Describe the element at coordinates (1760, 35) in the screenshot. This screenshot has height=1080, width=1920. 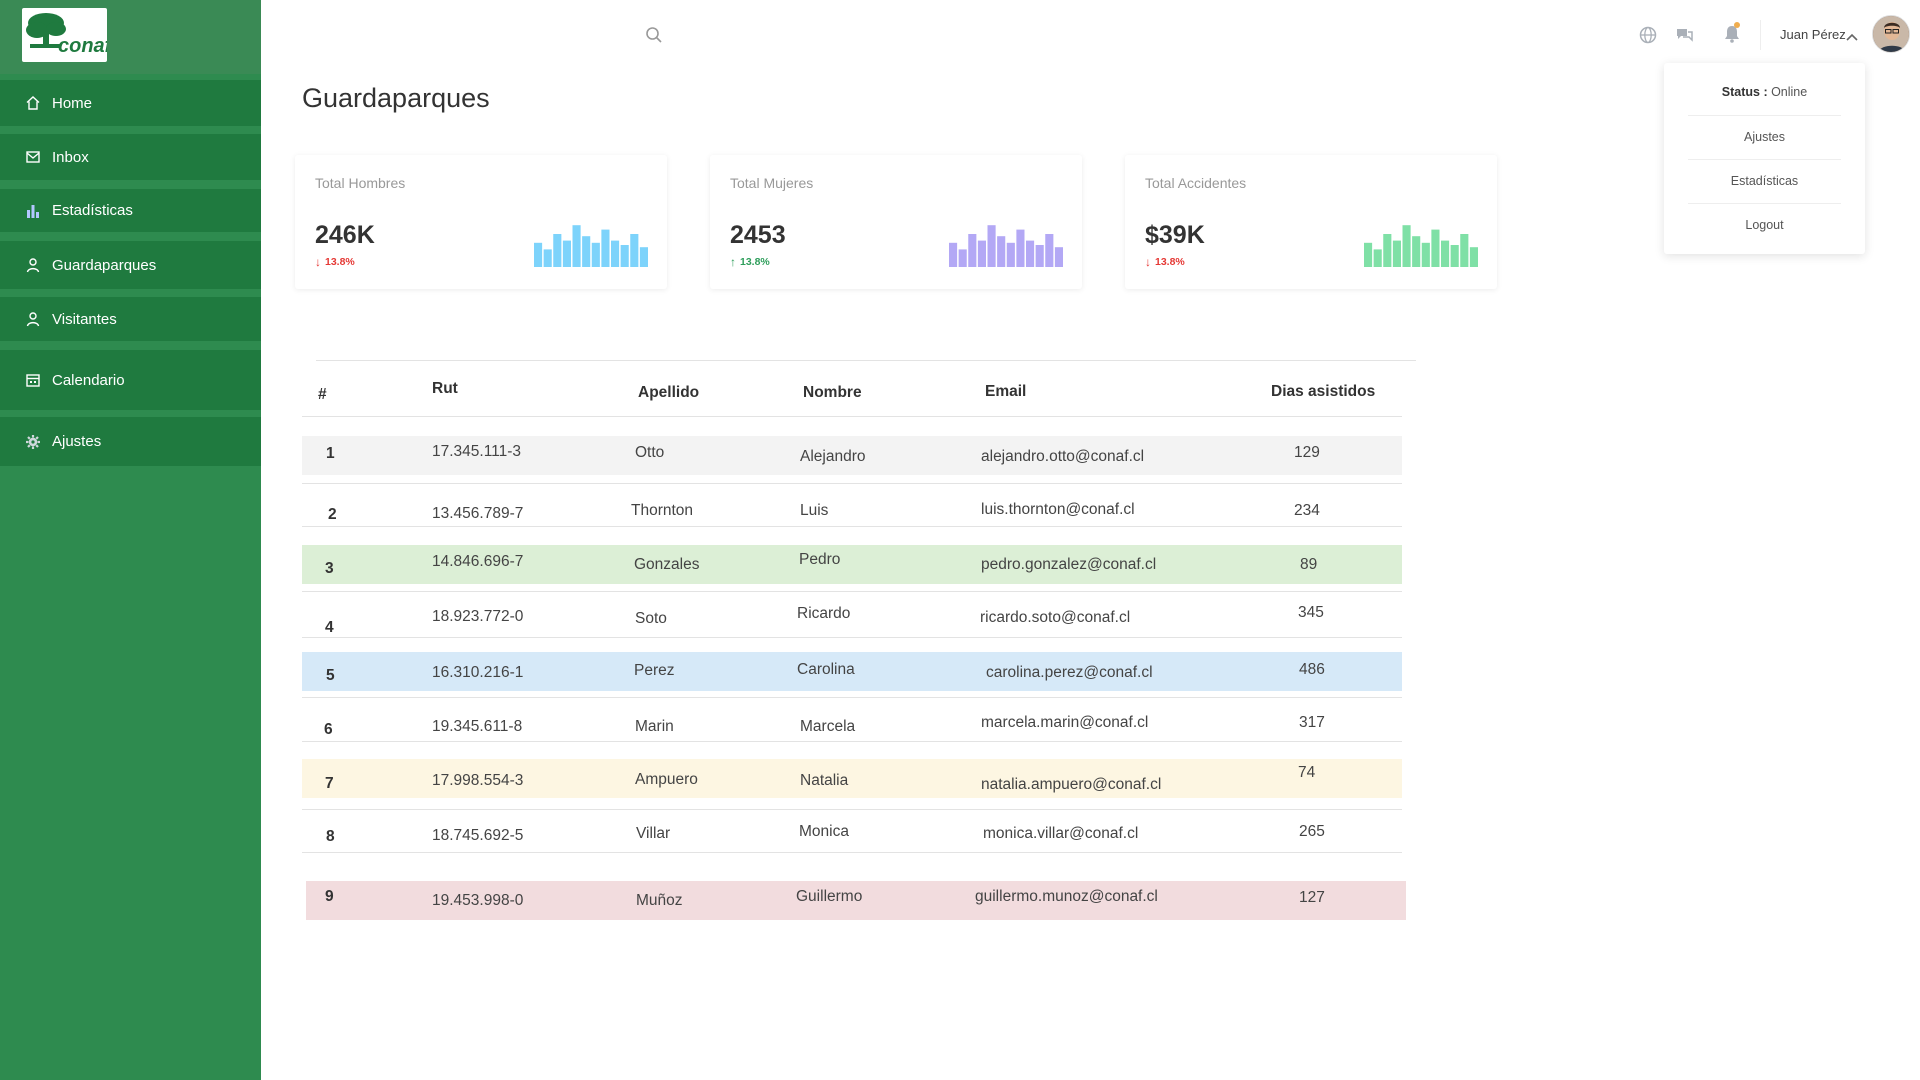
I see `topbar-divider` at that location.